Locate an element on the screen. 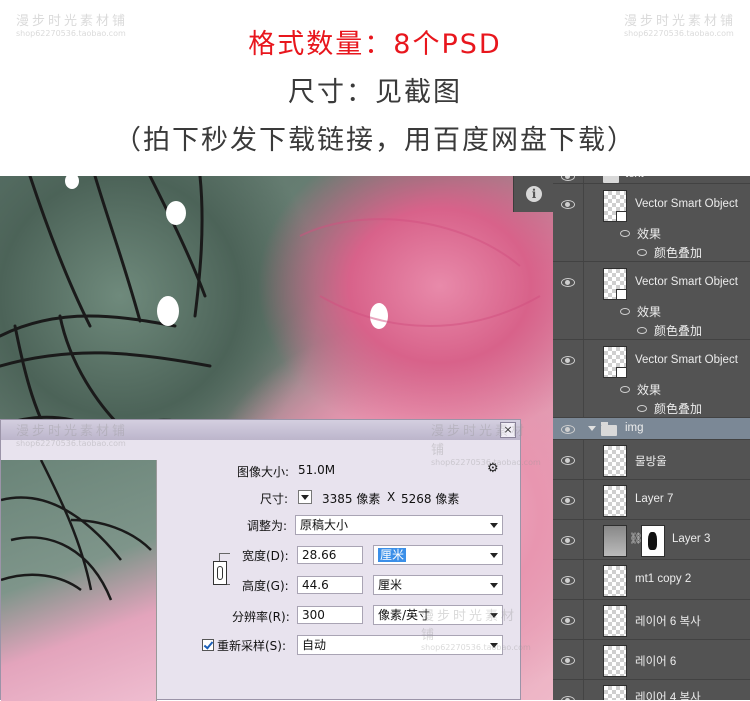  layer-name: Layer 7 is located at coordinates (654, 499).